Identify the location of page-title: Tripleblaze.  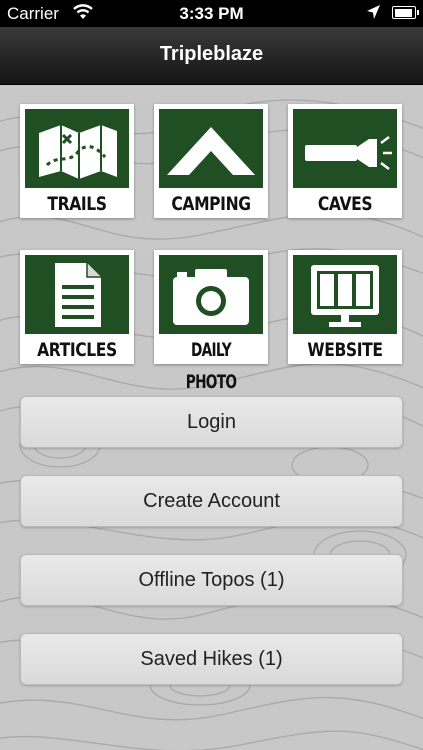
(211, 54).